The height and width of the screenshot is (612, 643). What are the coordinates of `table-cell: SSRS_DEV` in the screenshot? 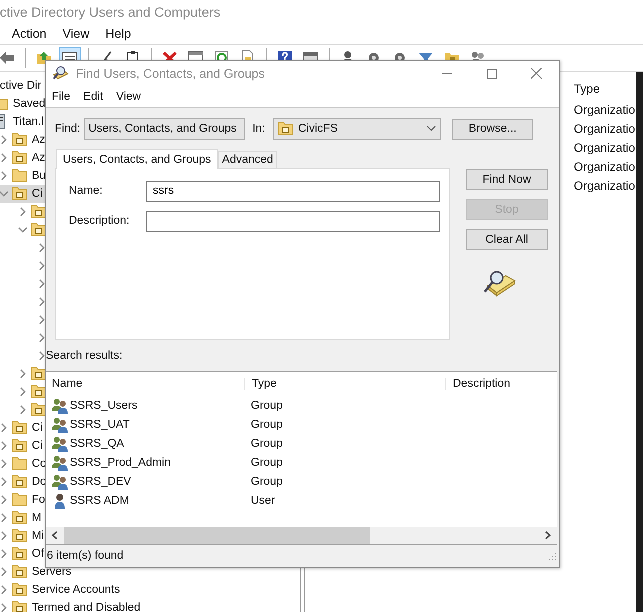 It's located at (145, 482).